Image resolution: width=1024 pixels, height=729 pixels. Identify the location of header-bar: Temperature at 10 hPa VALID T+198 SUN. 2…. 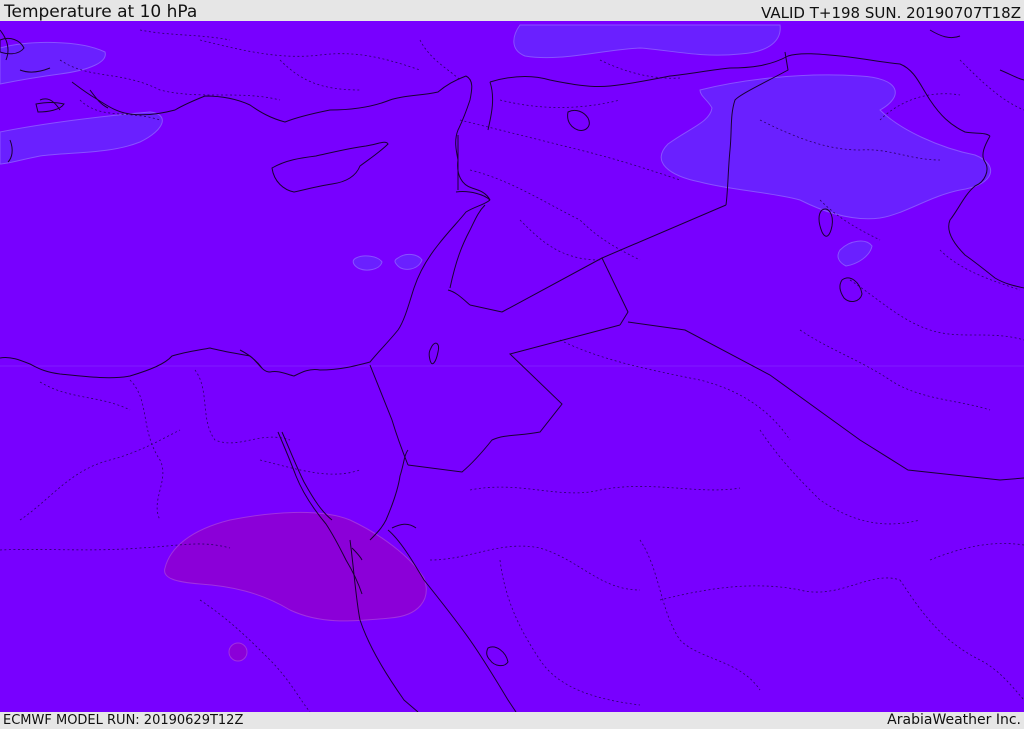
(512, 10).